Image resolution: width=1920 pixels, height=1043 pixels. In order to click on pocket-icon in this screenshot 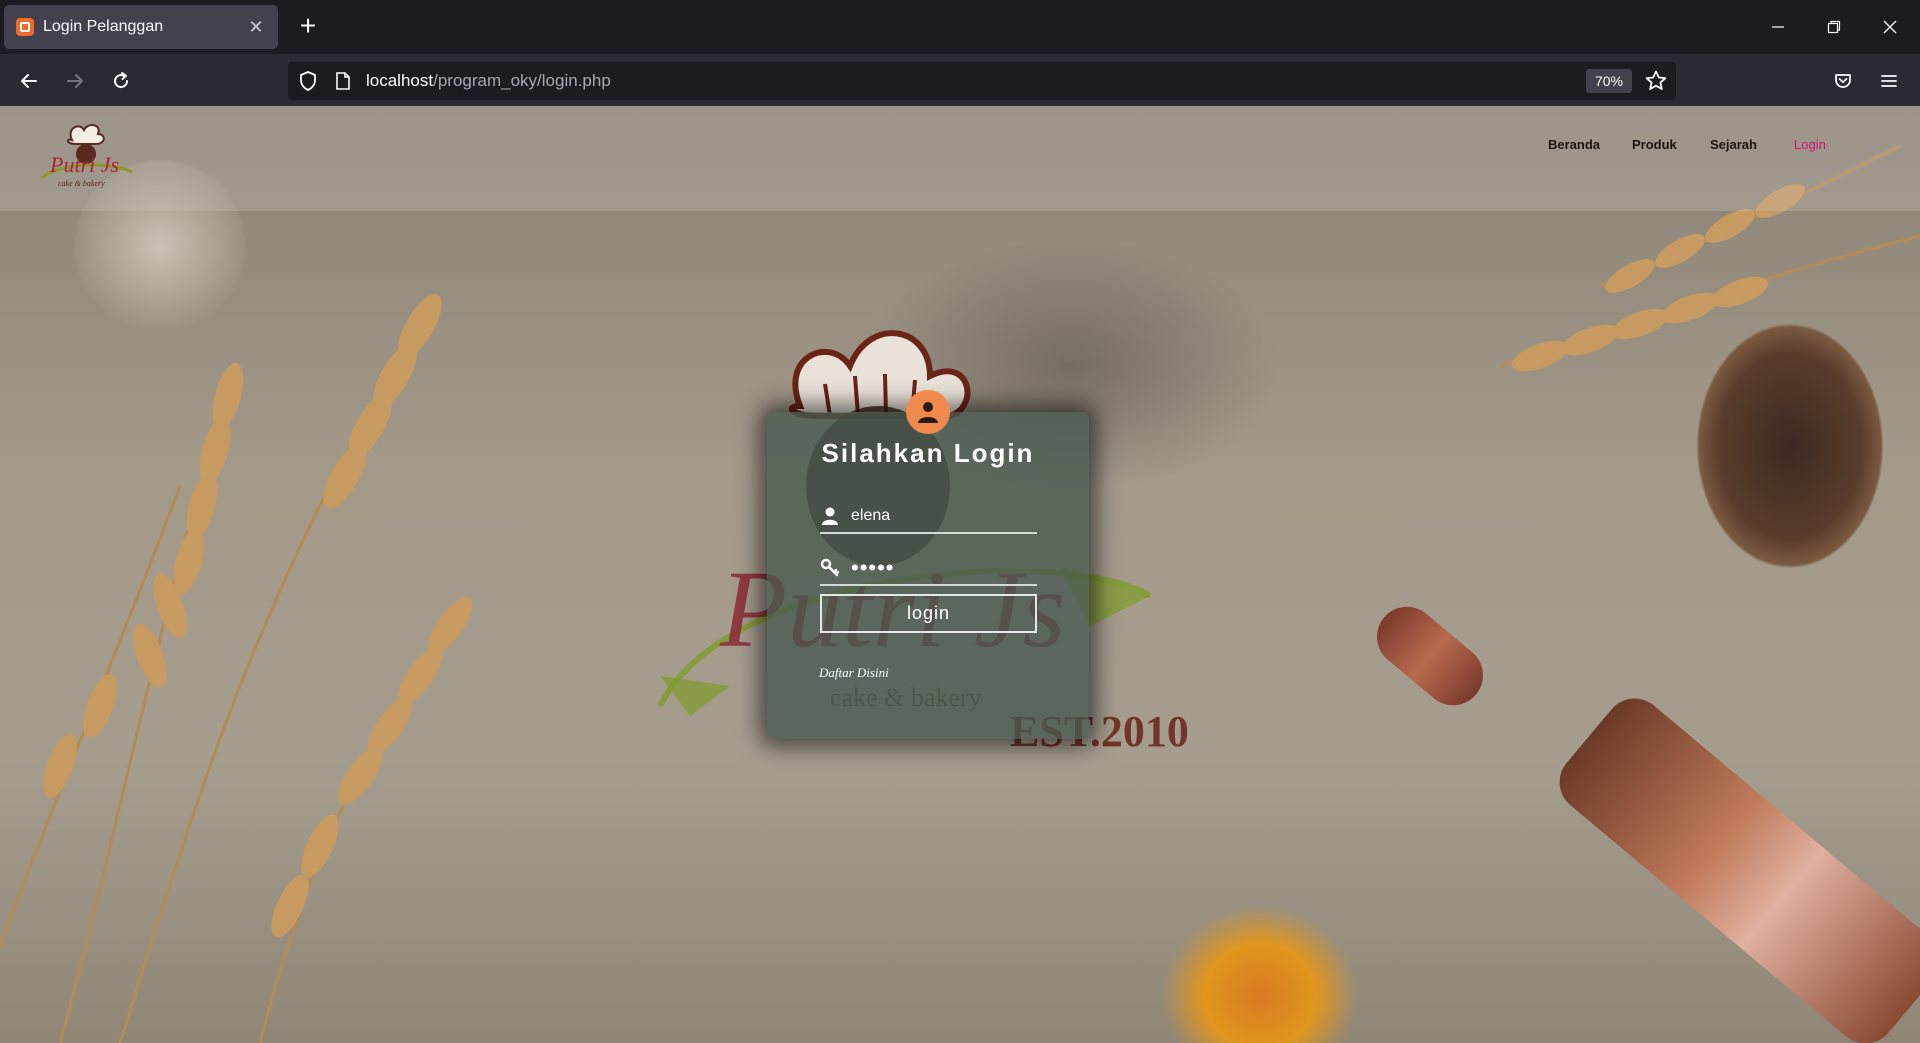, I will do `click(1843, 81)`.